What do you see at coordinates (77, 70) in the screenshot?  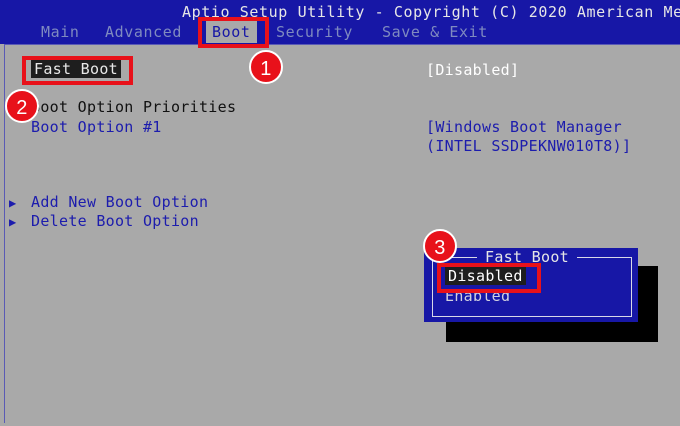 I see `highlight-box-fast-boot` at bounding box center [77, 70].